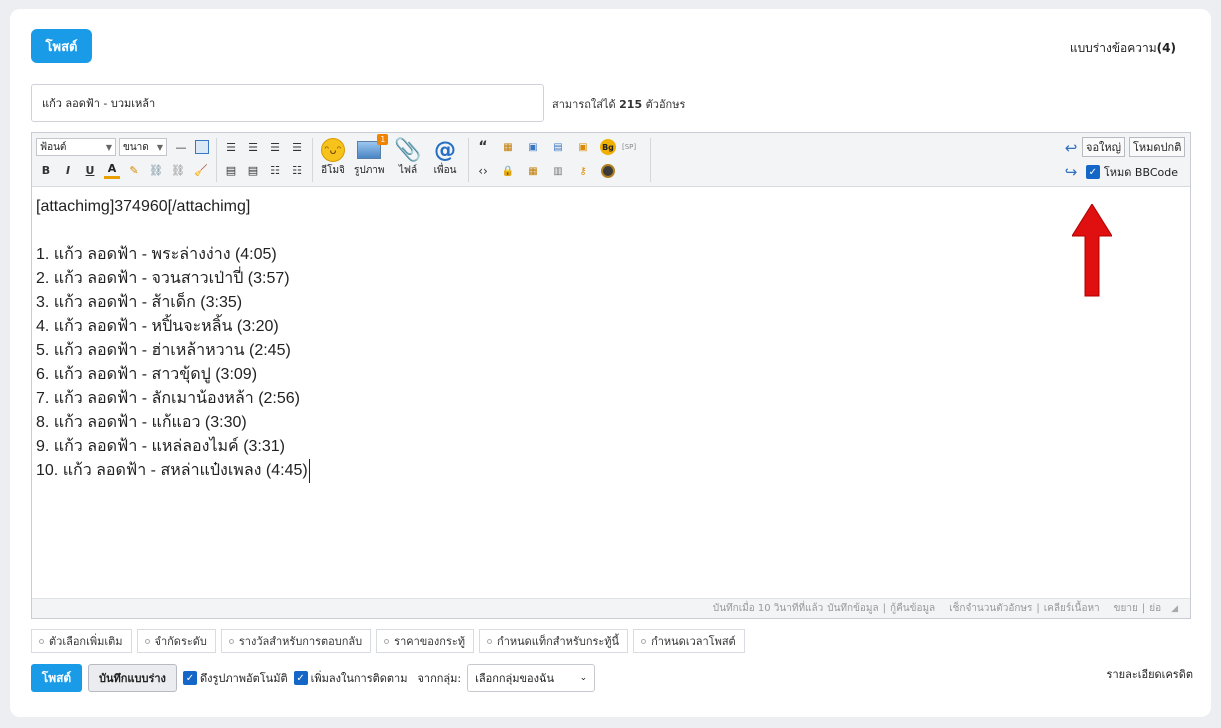 This screenshot has width=1221, height=728. I want to click on file-button: 📎 ไฟล์, so click(408, 157).